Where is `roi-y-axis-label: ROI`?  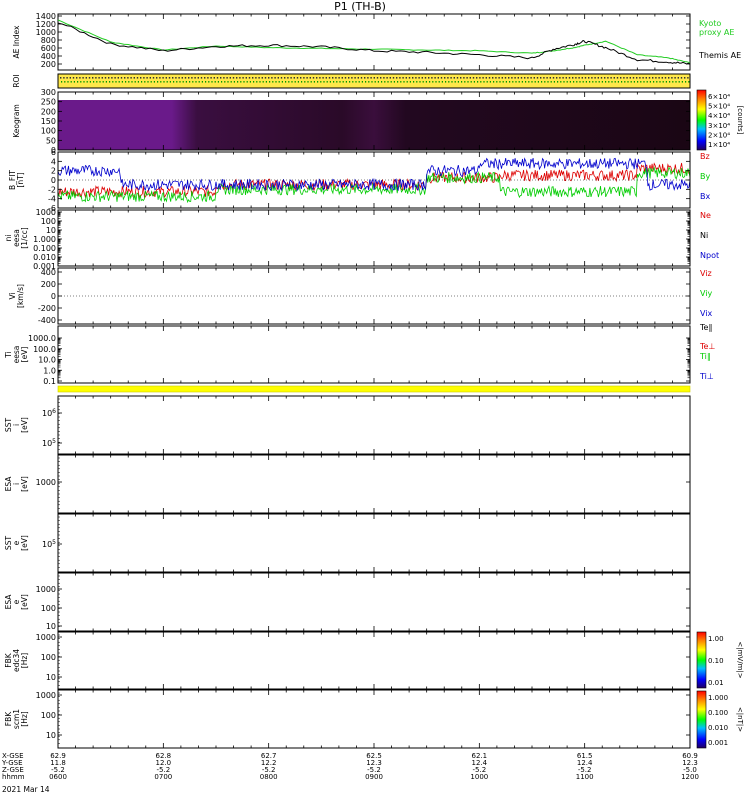
roi-y-axis-label: ROI is located at coordinates (16, 80).